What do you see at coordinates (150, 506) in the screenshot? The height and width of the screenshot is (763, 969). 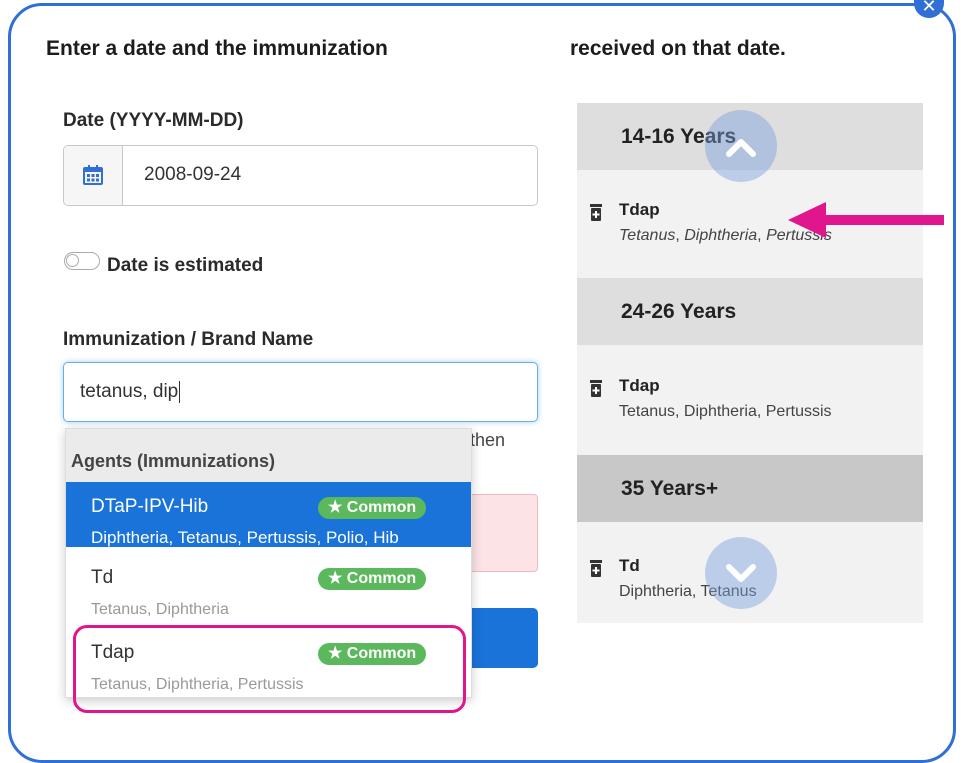 I see `item-name: DTaP-IPV-Hib` at bounding box center [150, 506].